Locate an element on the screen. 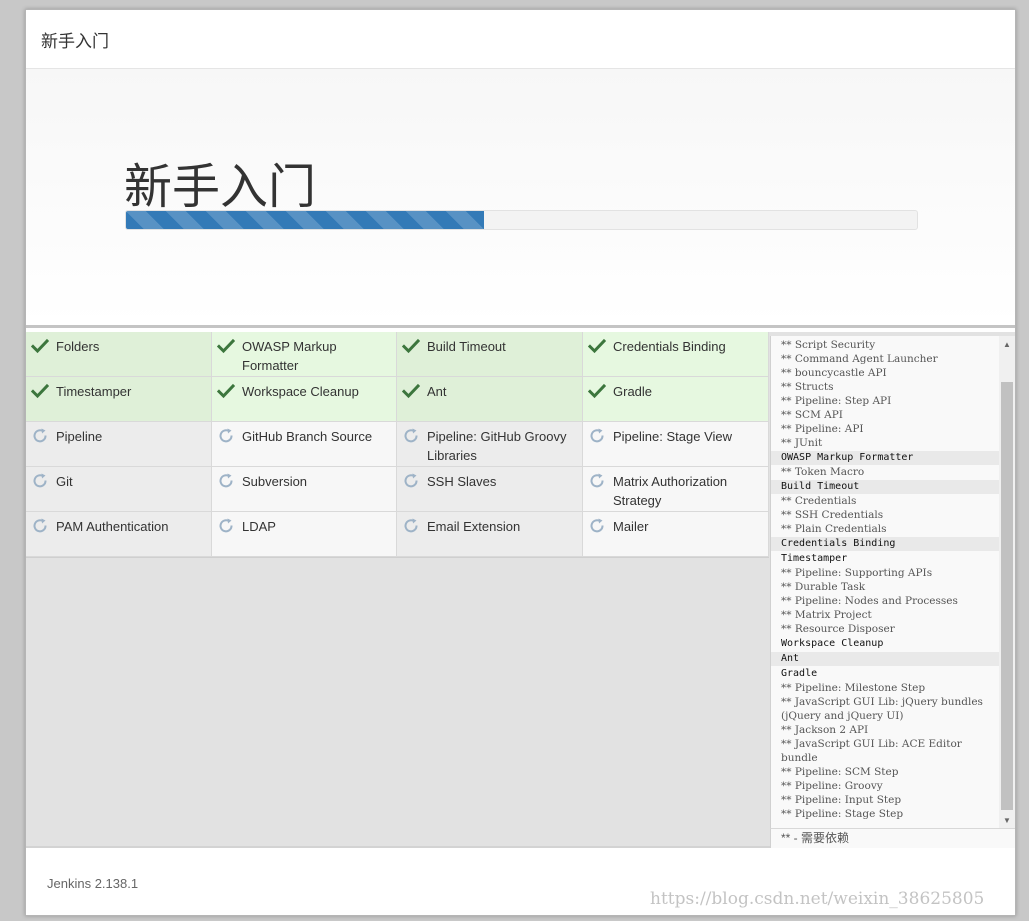 The image size is (1029, 921). scroll-up-icon: ▲ is located at coordinates (1007, 344).